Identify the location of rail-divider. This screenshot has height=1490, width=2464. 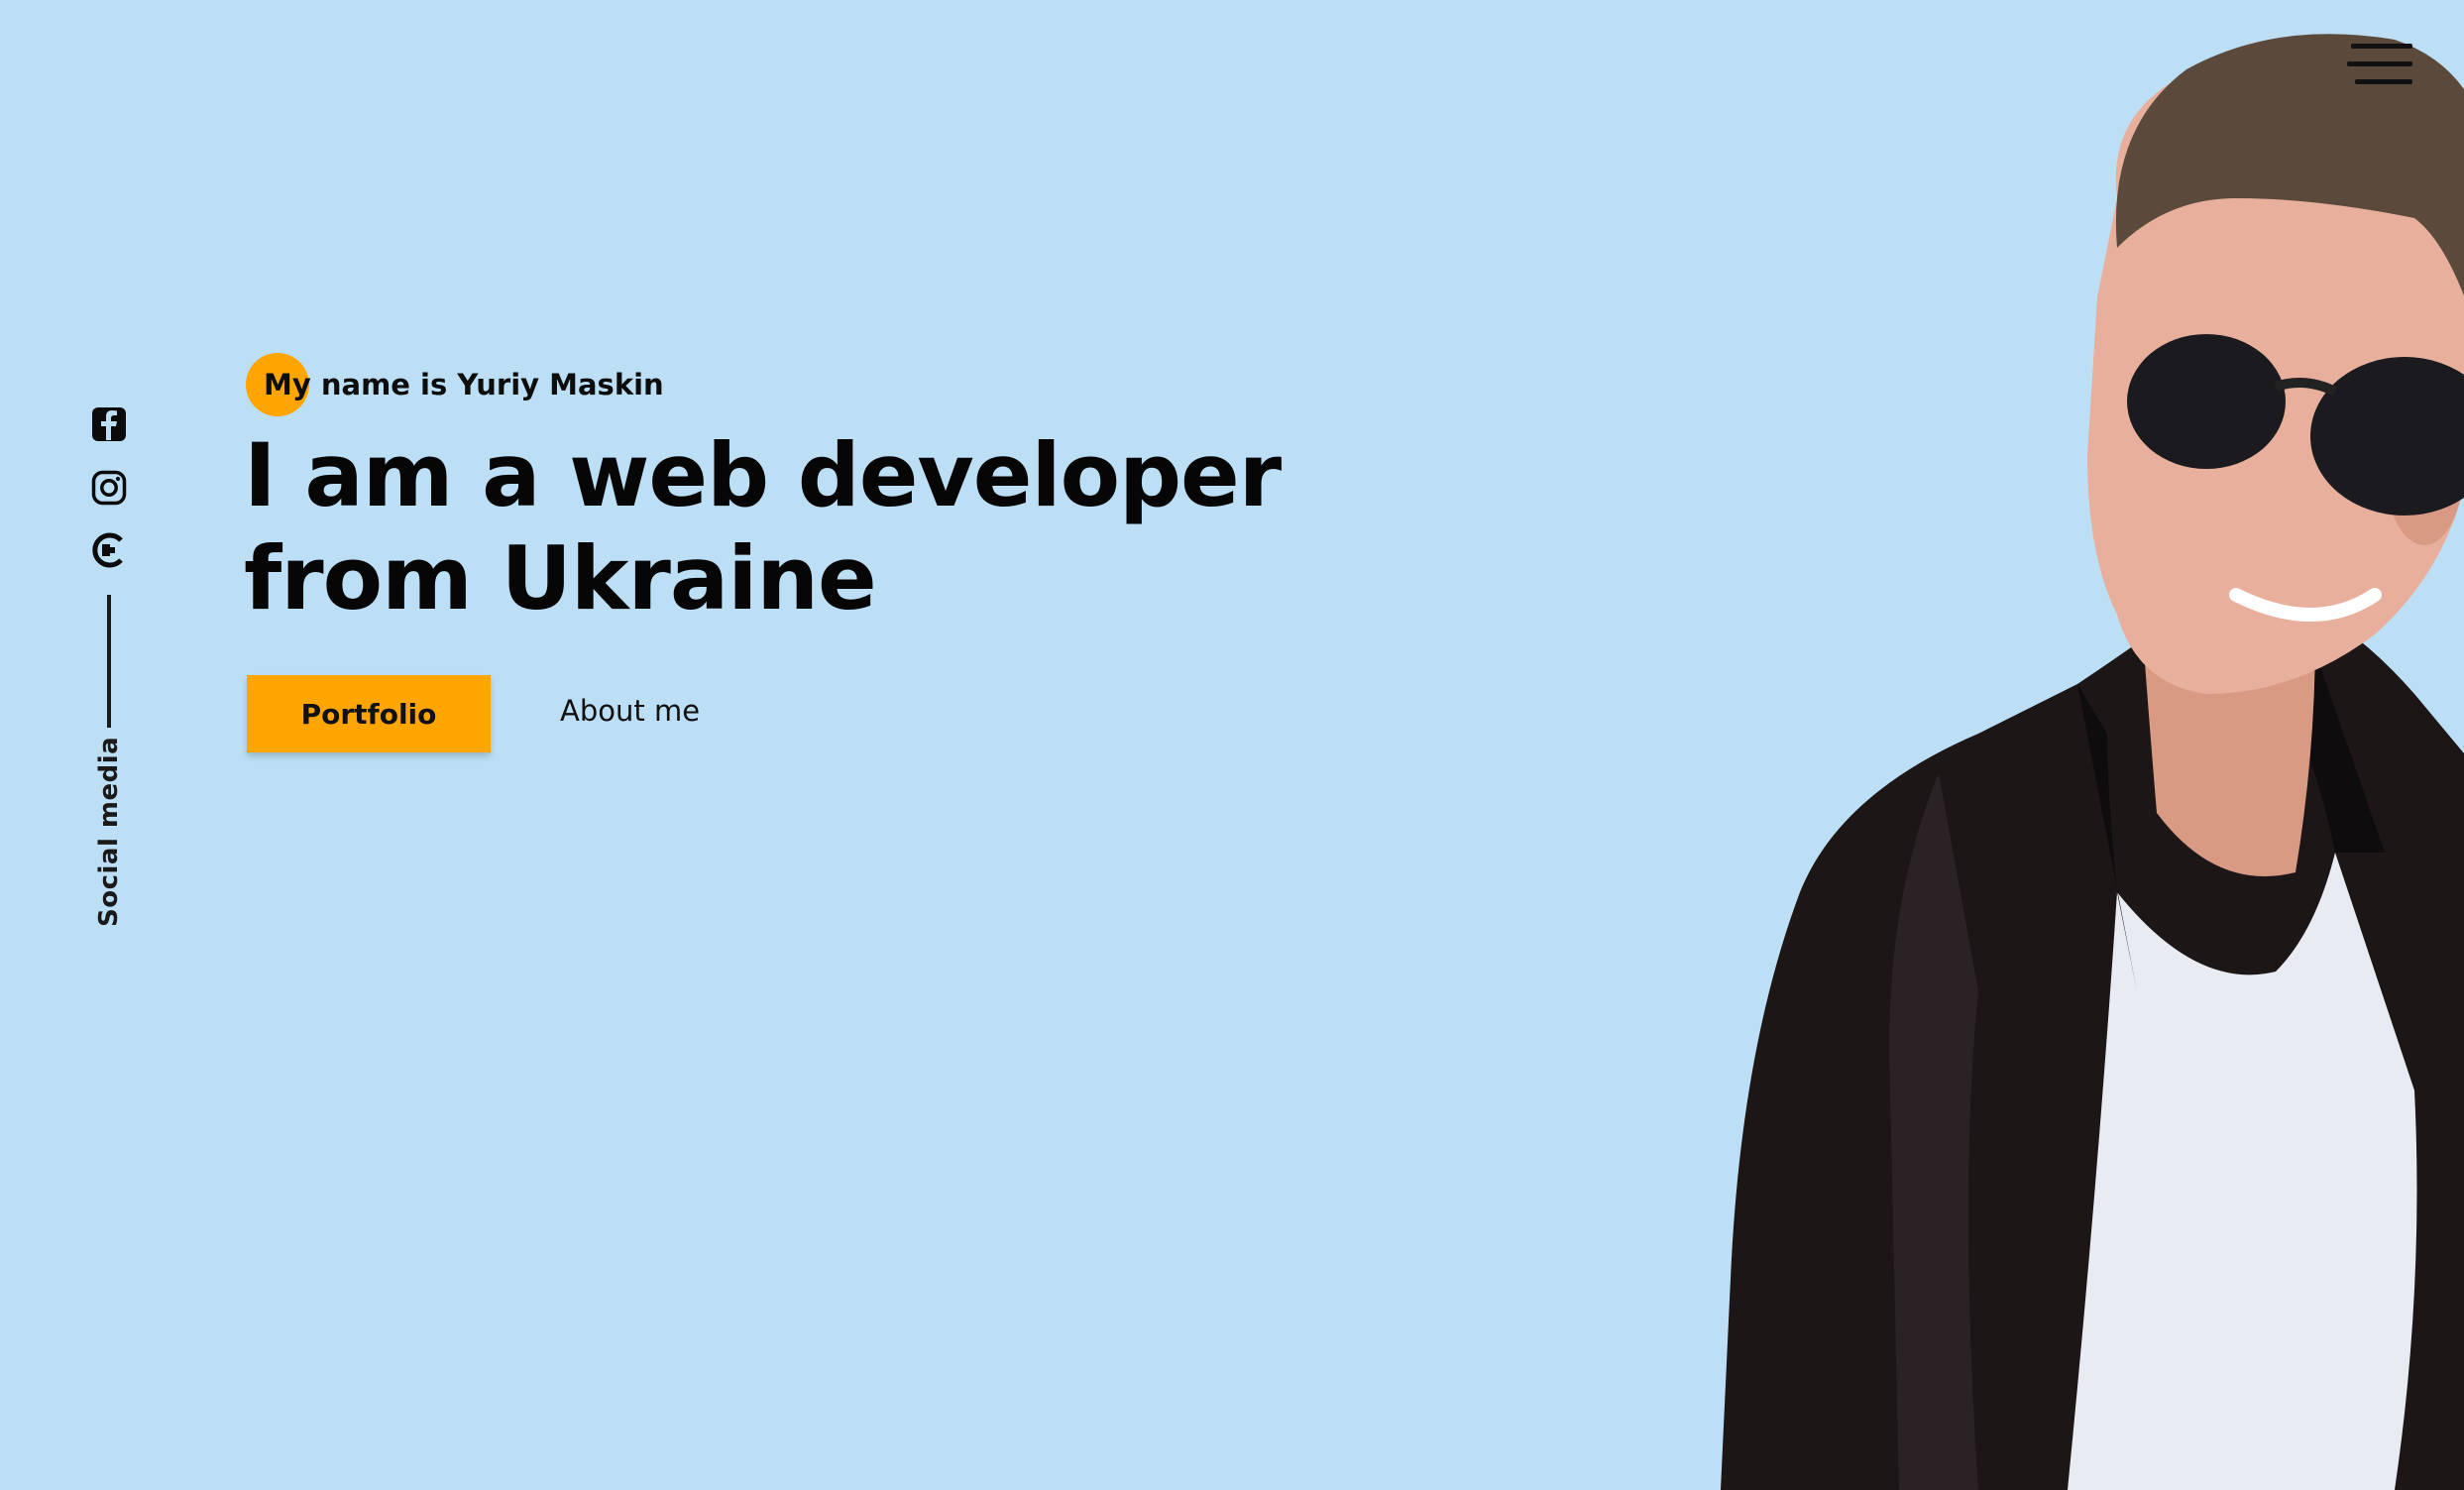
(109, 661).